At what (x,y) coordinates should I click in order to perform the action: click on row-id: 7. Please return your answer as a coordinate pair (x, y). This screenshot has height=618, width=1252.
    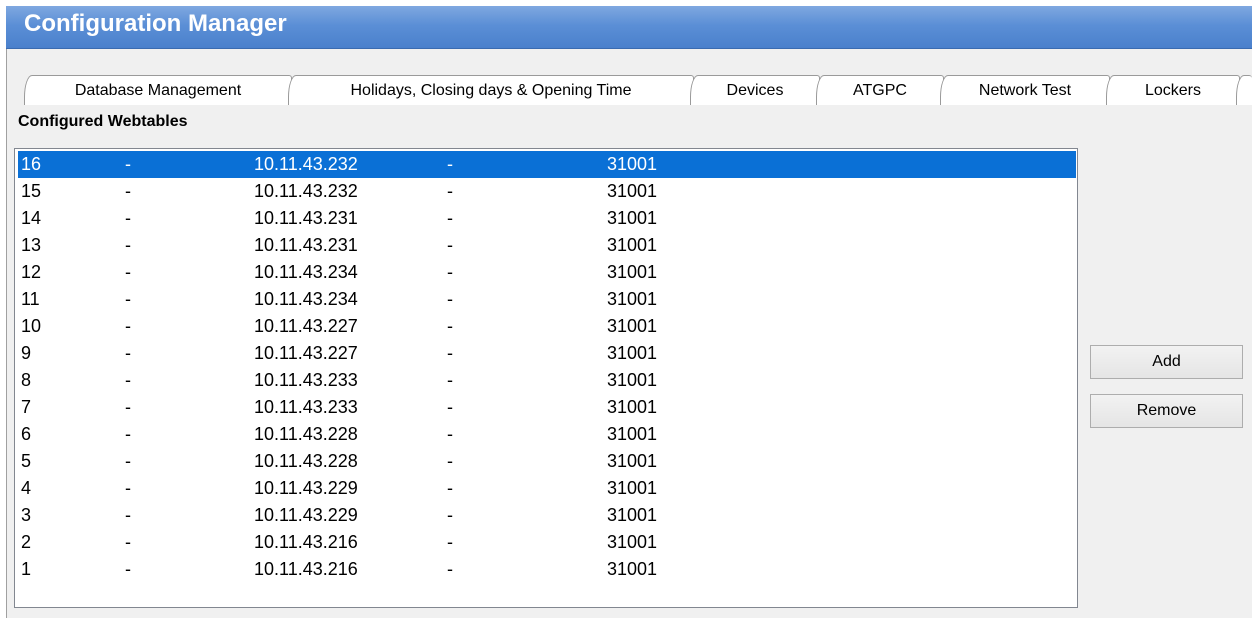
    Looking at the image, I should click on (26, 407).